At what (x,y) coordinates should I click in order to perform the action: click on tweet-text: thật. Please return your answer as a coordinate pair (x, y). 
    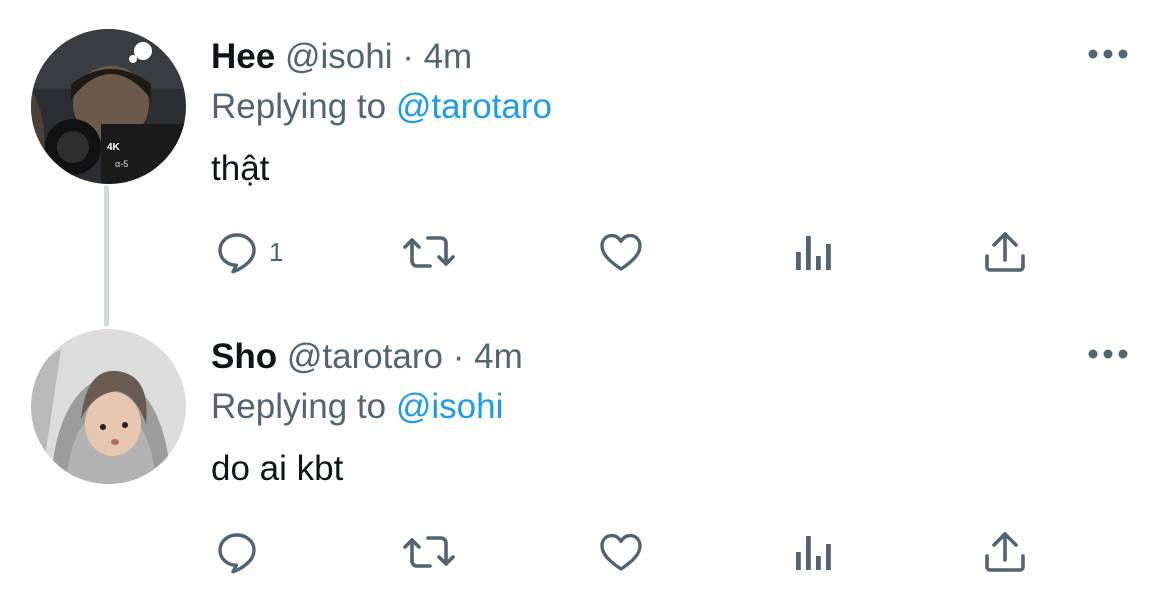
    Looking at the image, I should click on (240, 168).